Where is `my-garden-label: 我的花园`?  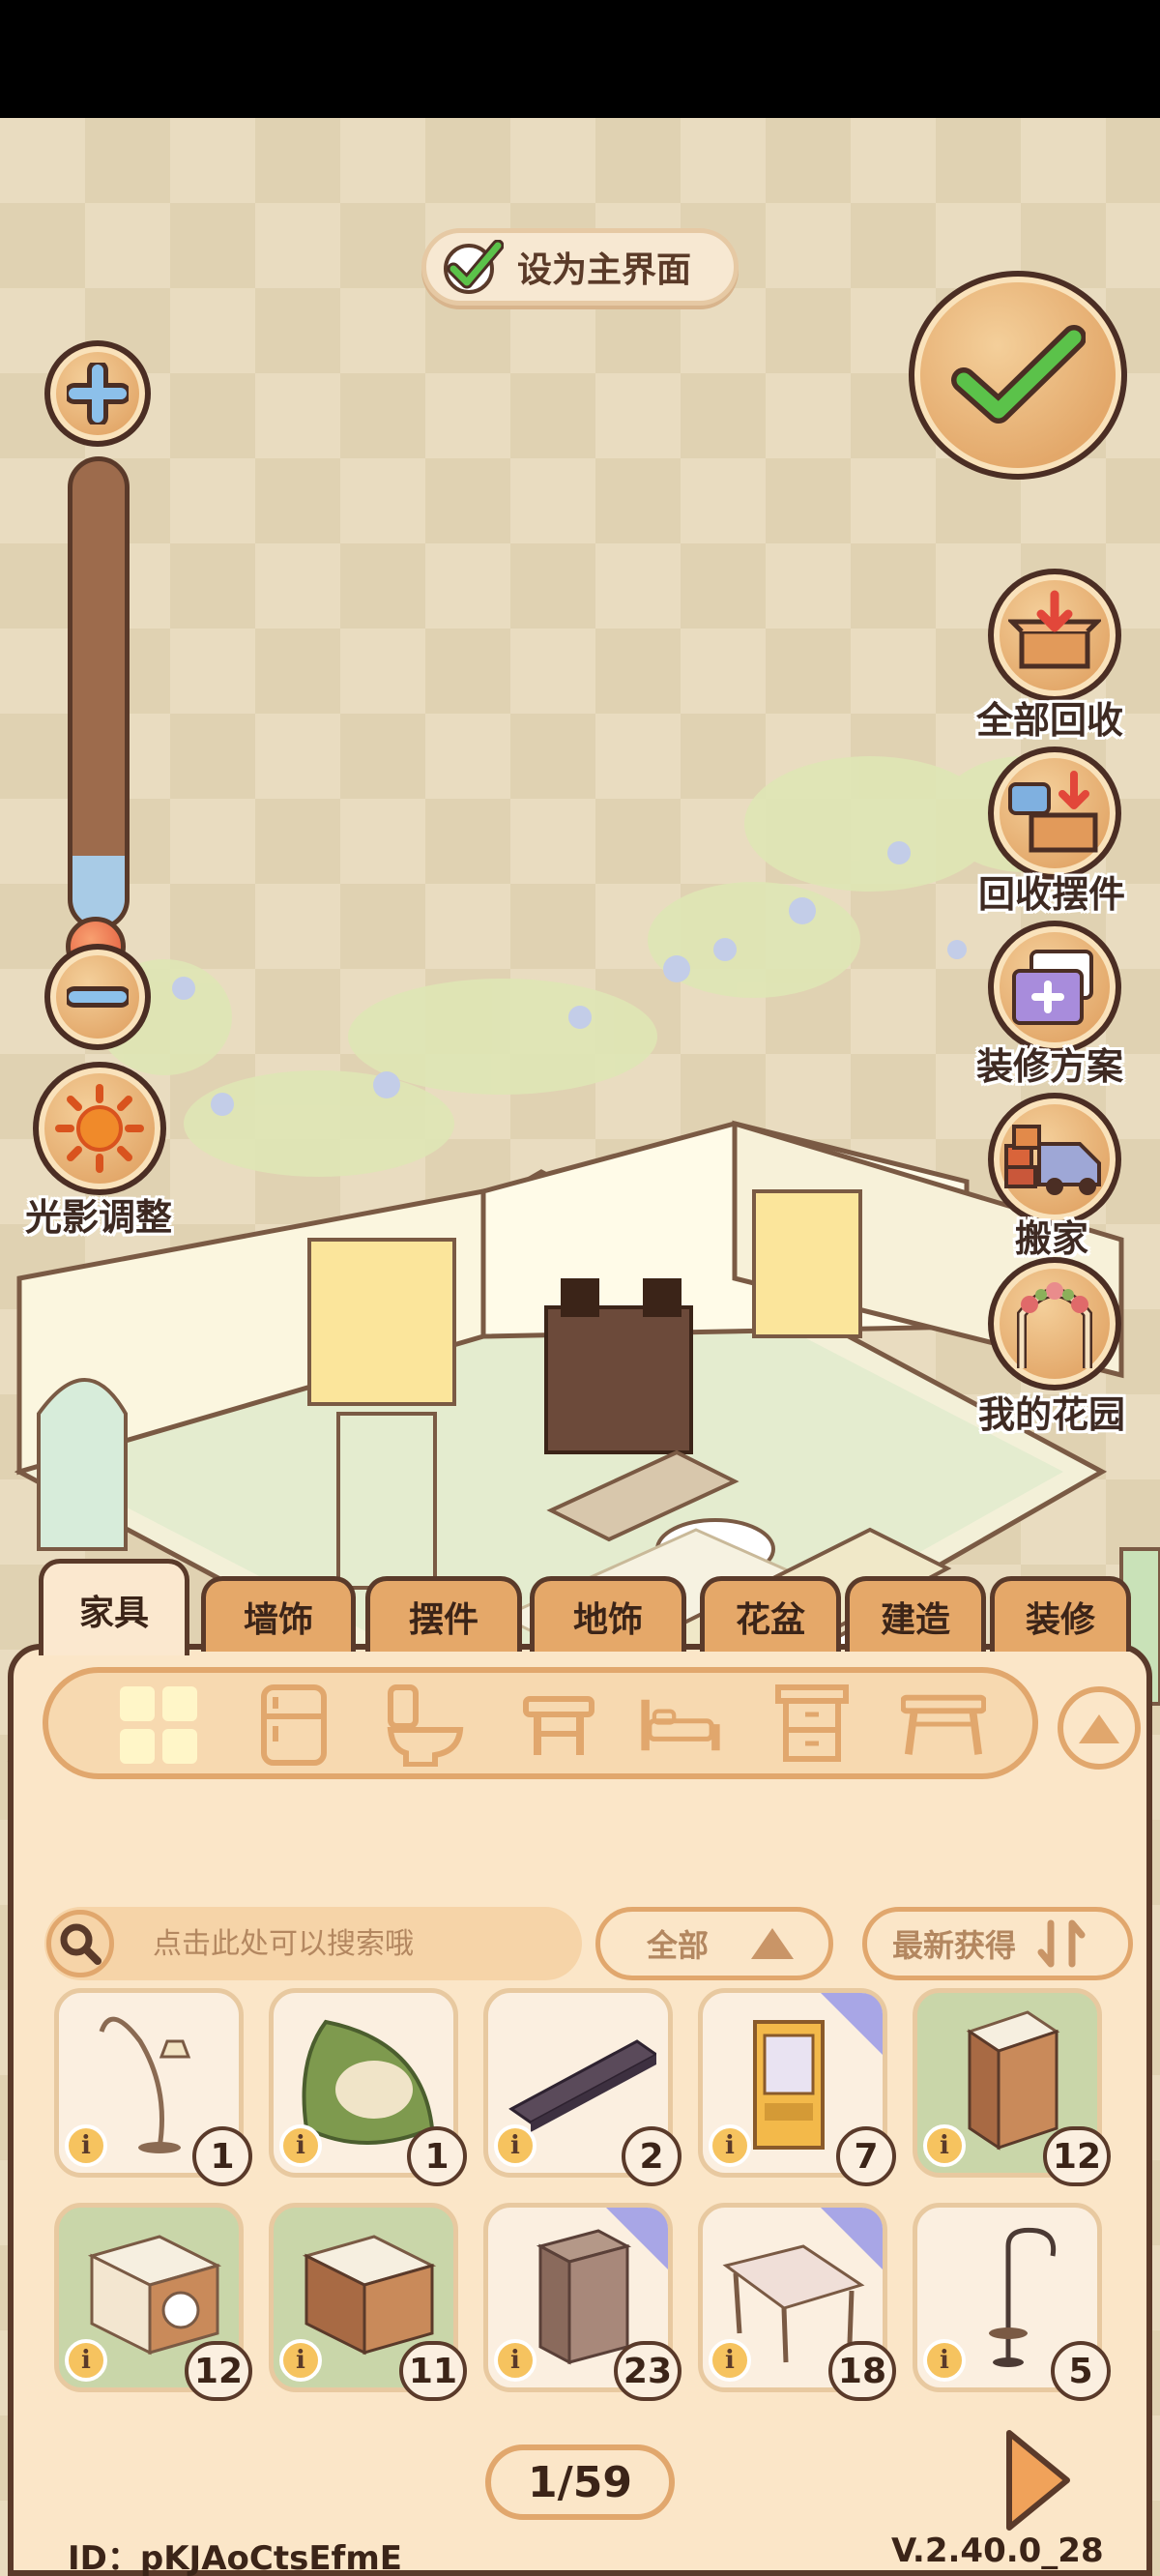
my-garden-label: 我的花园 is located at coordinates (1052, 1414).